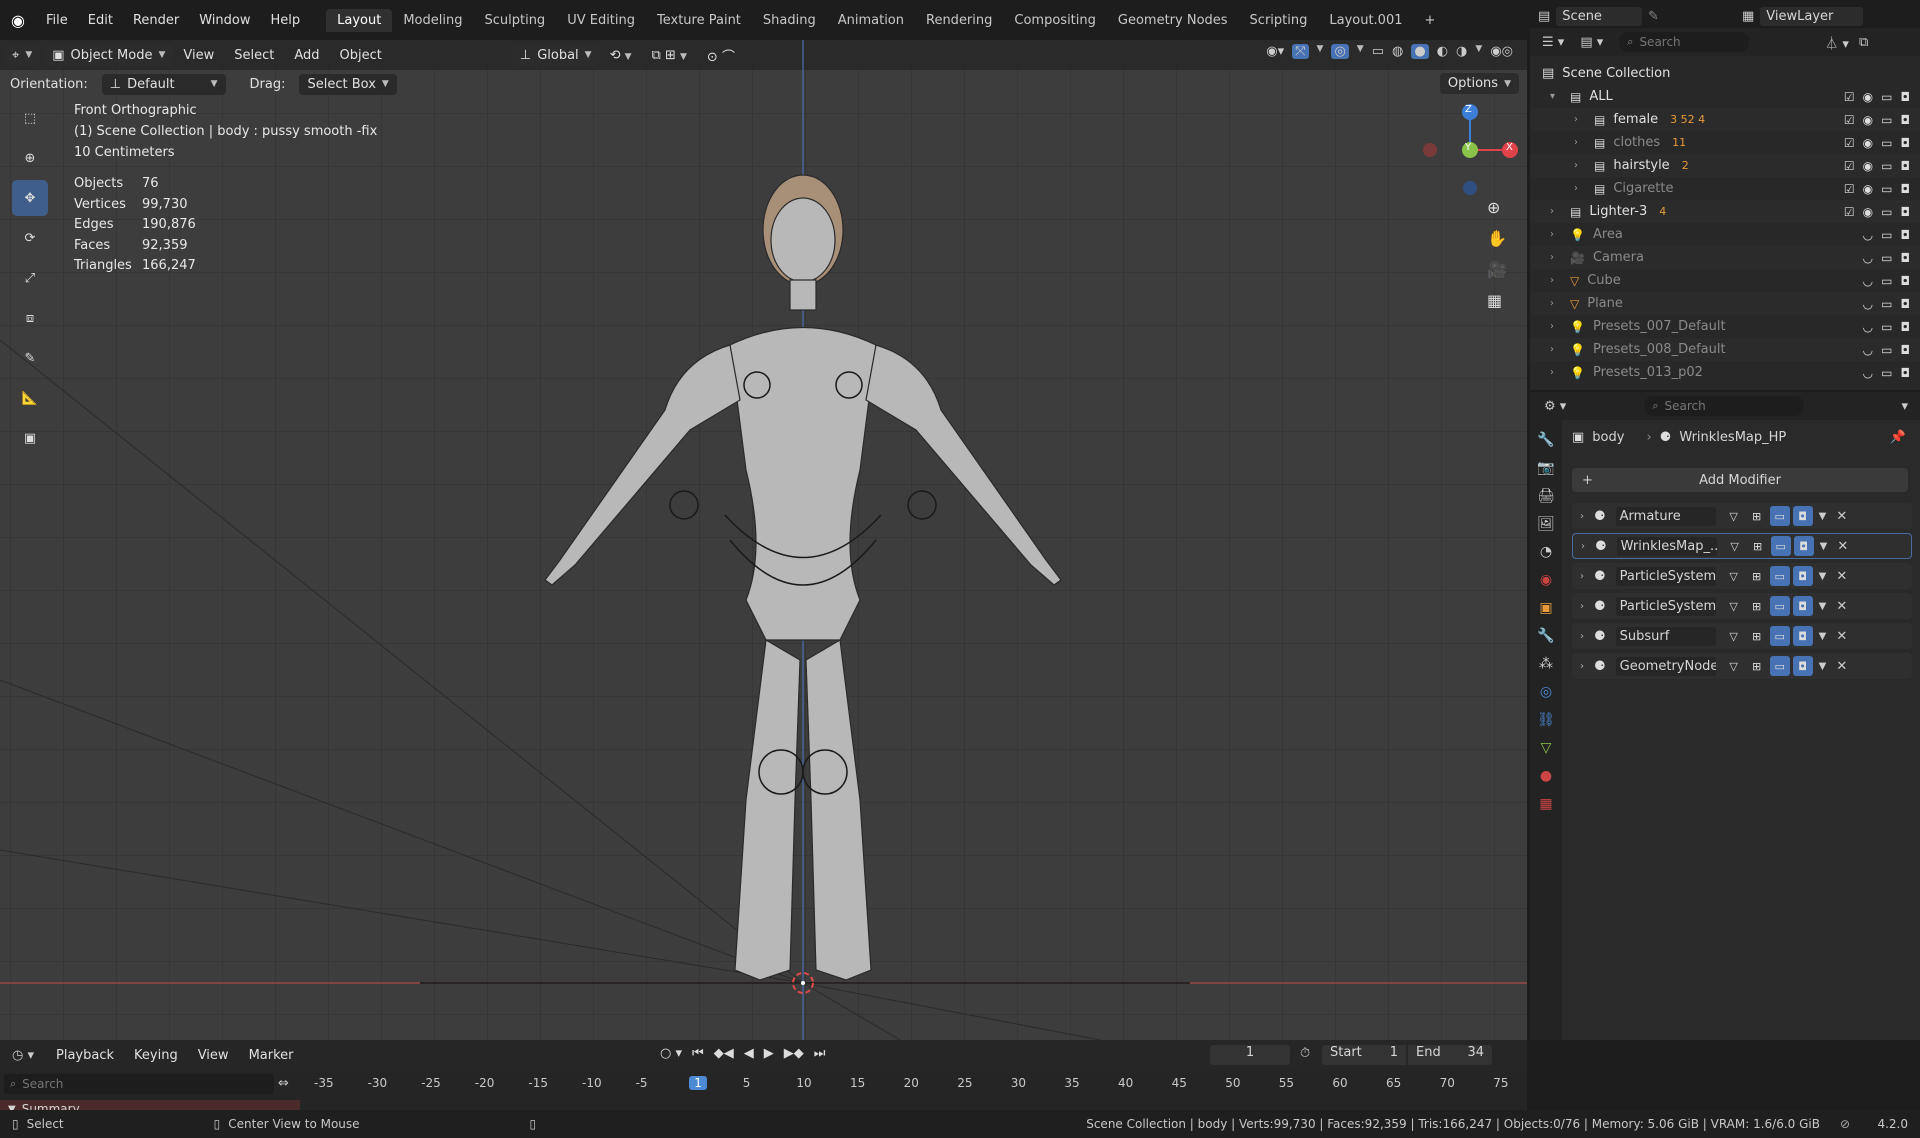 The height and width of the screenshot is (1138, 1920). What do you see at coordinates (1740, 480) in the screenshot?
I see `add-modifier-button: + Add Modifier` at bounding box center [1740, 480].